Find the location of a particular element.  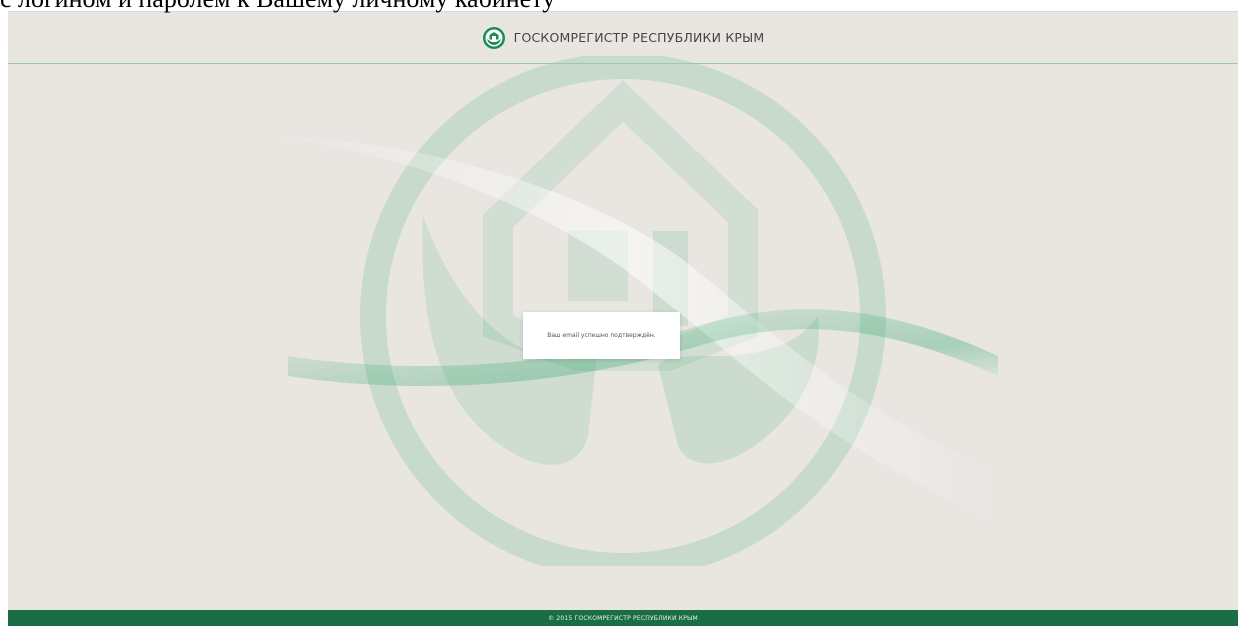

header: ГОСКОМРЕГИСТР РЕСПУБЛИКИ КРЫМ is located at coordinates (623, 37).